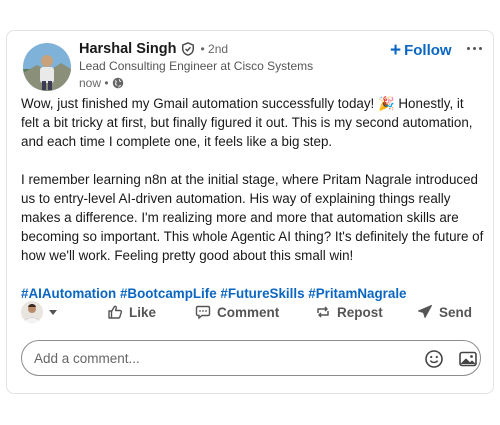  I want to click on comment-button: Comment, so click(237, 312).